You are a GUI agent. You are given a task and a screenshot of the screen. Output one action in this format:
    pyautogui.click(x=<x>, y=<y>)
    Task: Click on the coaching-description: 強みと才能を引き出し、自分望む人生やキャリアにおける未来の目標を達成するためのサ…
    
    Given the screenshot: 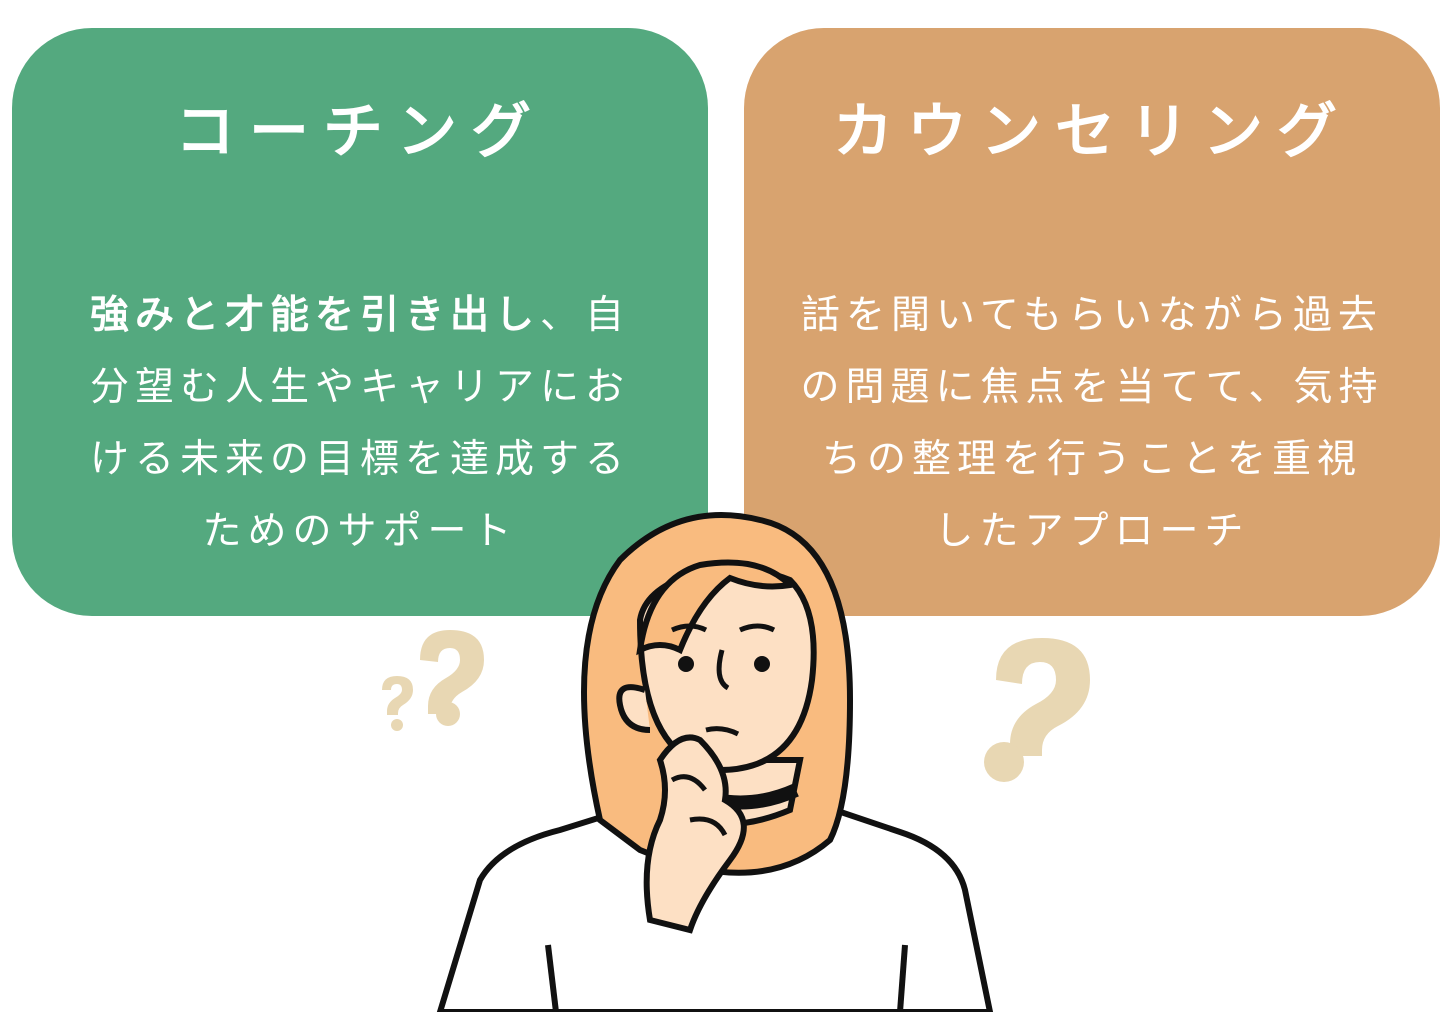 What is the action you would take?
    pyautogui.click(x=360, y=424)
    